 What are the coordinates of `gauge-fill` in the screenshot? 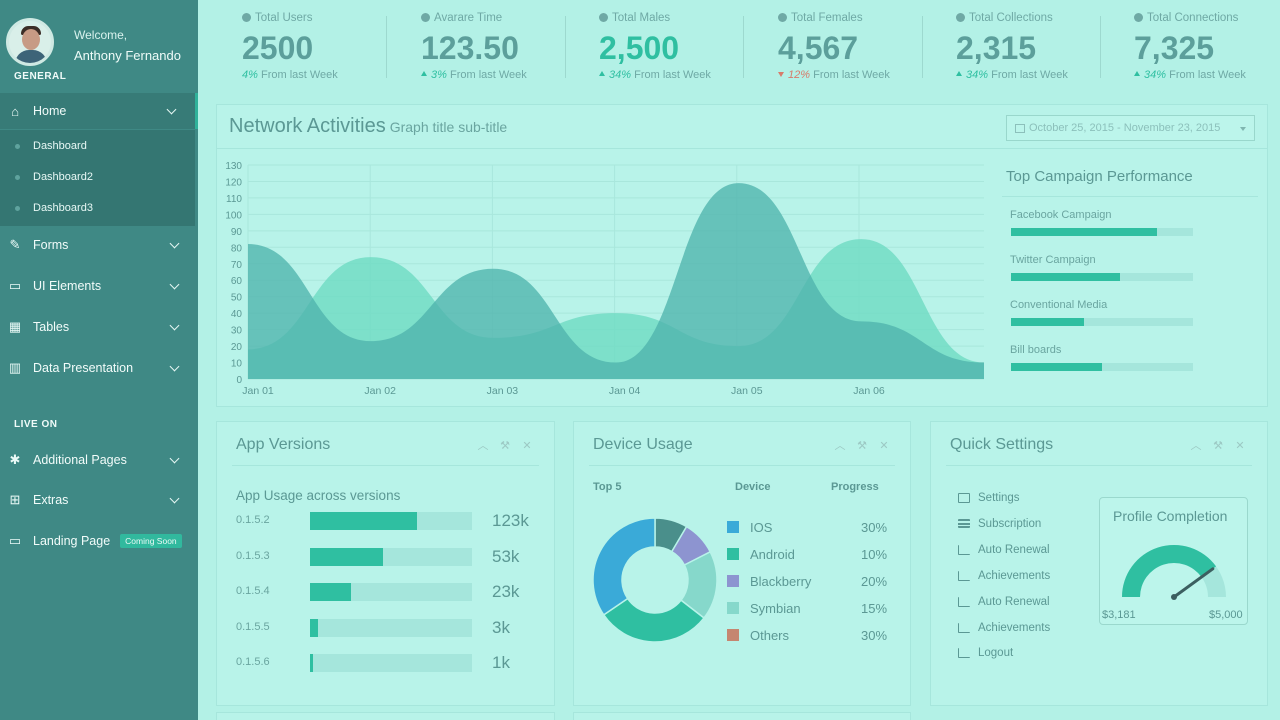 It's located at (1169, 571).